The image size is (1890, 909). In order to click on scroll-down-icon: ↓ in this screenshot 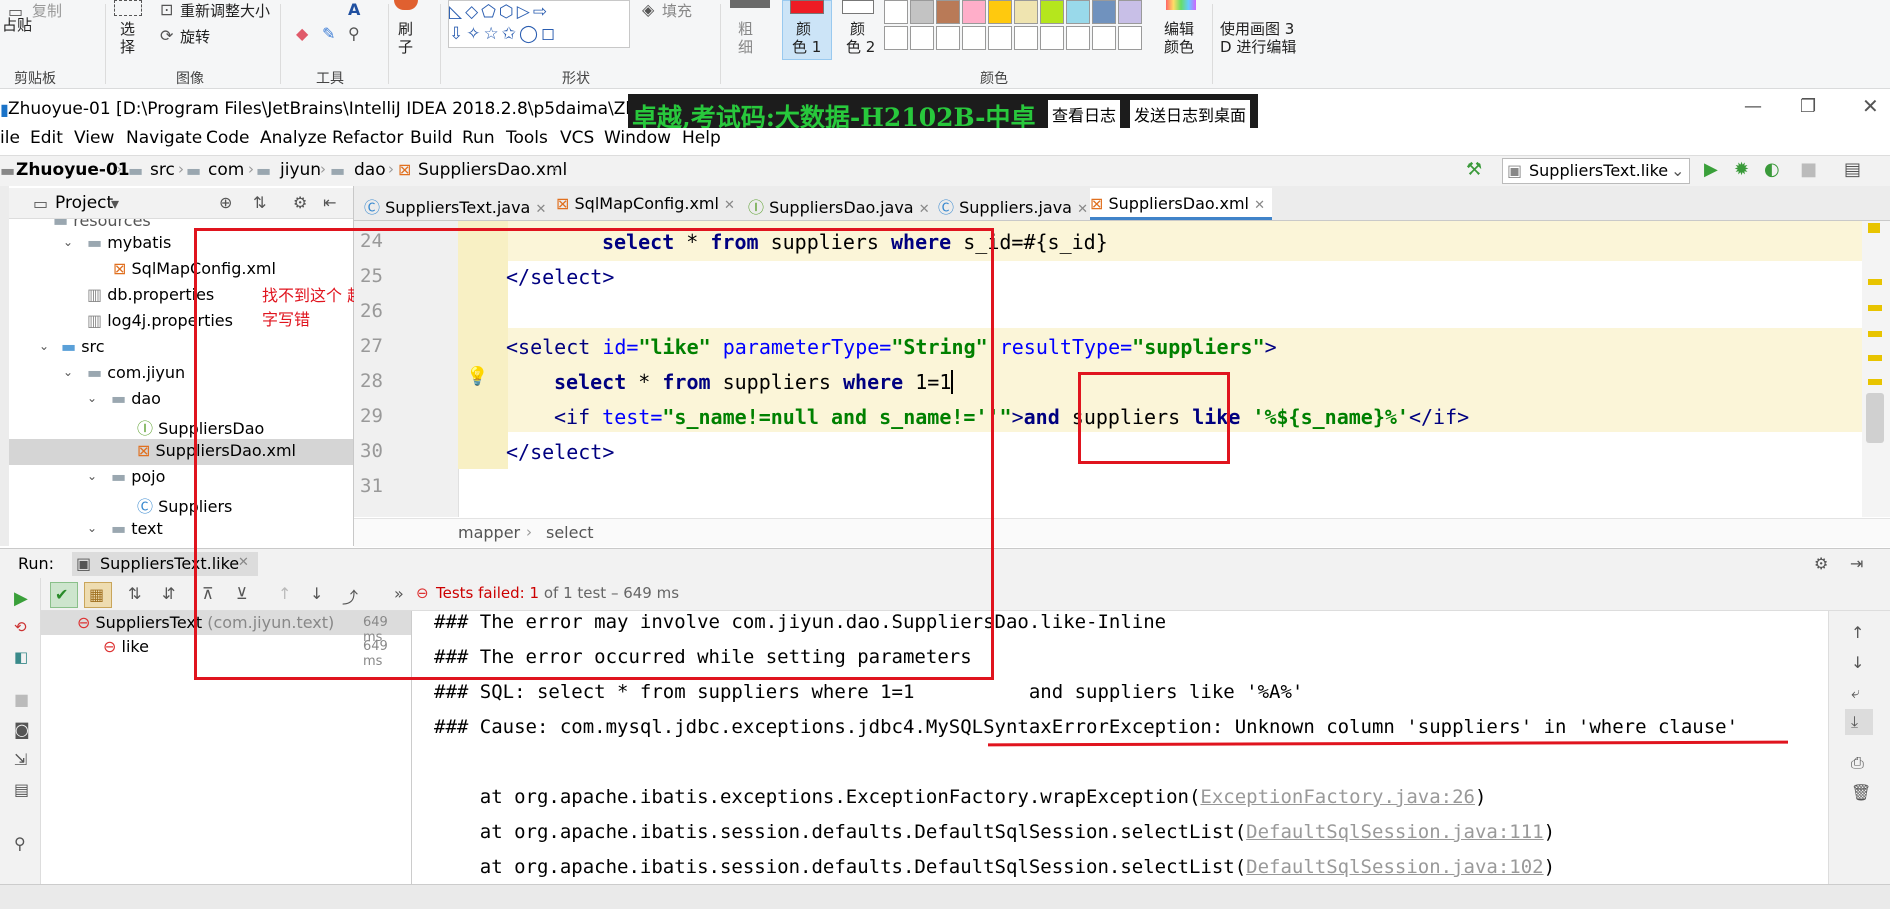, I will do `click(1857, 662)`.